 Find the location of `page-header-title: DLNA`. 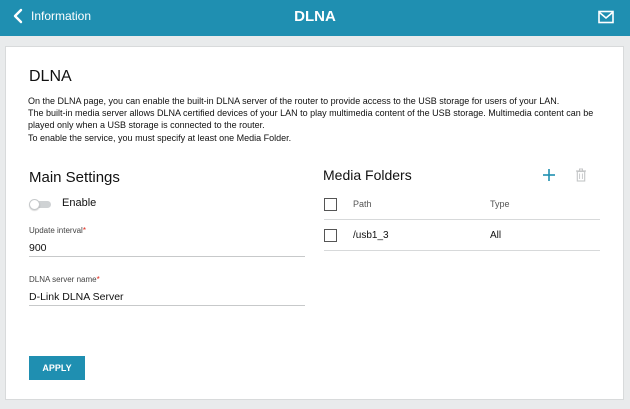

page-header-title: DLNA is located at coordinates (315, 16).